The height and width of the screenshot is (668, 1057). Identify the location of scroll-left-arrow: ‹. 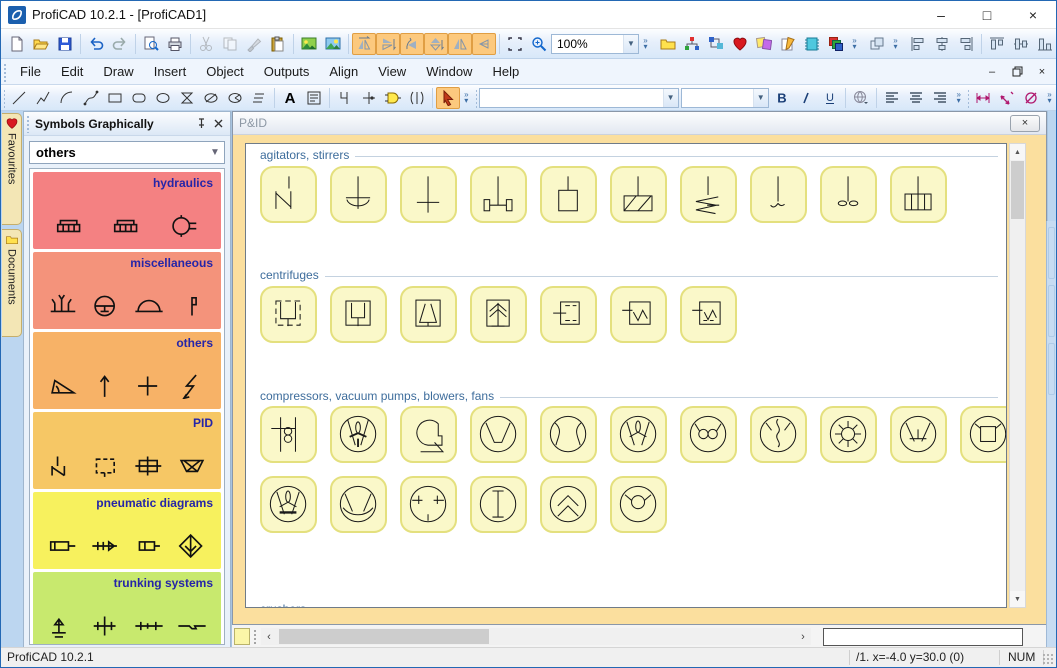
(269, 636).